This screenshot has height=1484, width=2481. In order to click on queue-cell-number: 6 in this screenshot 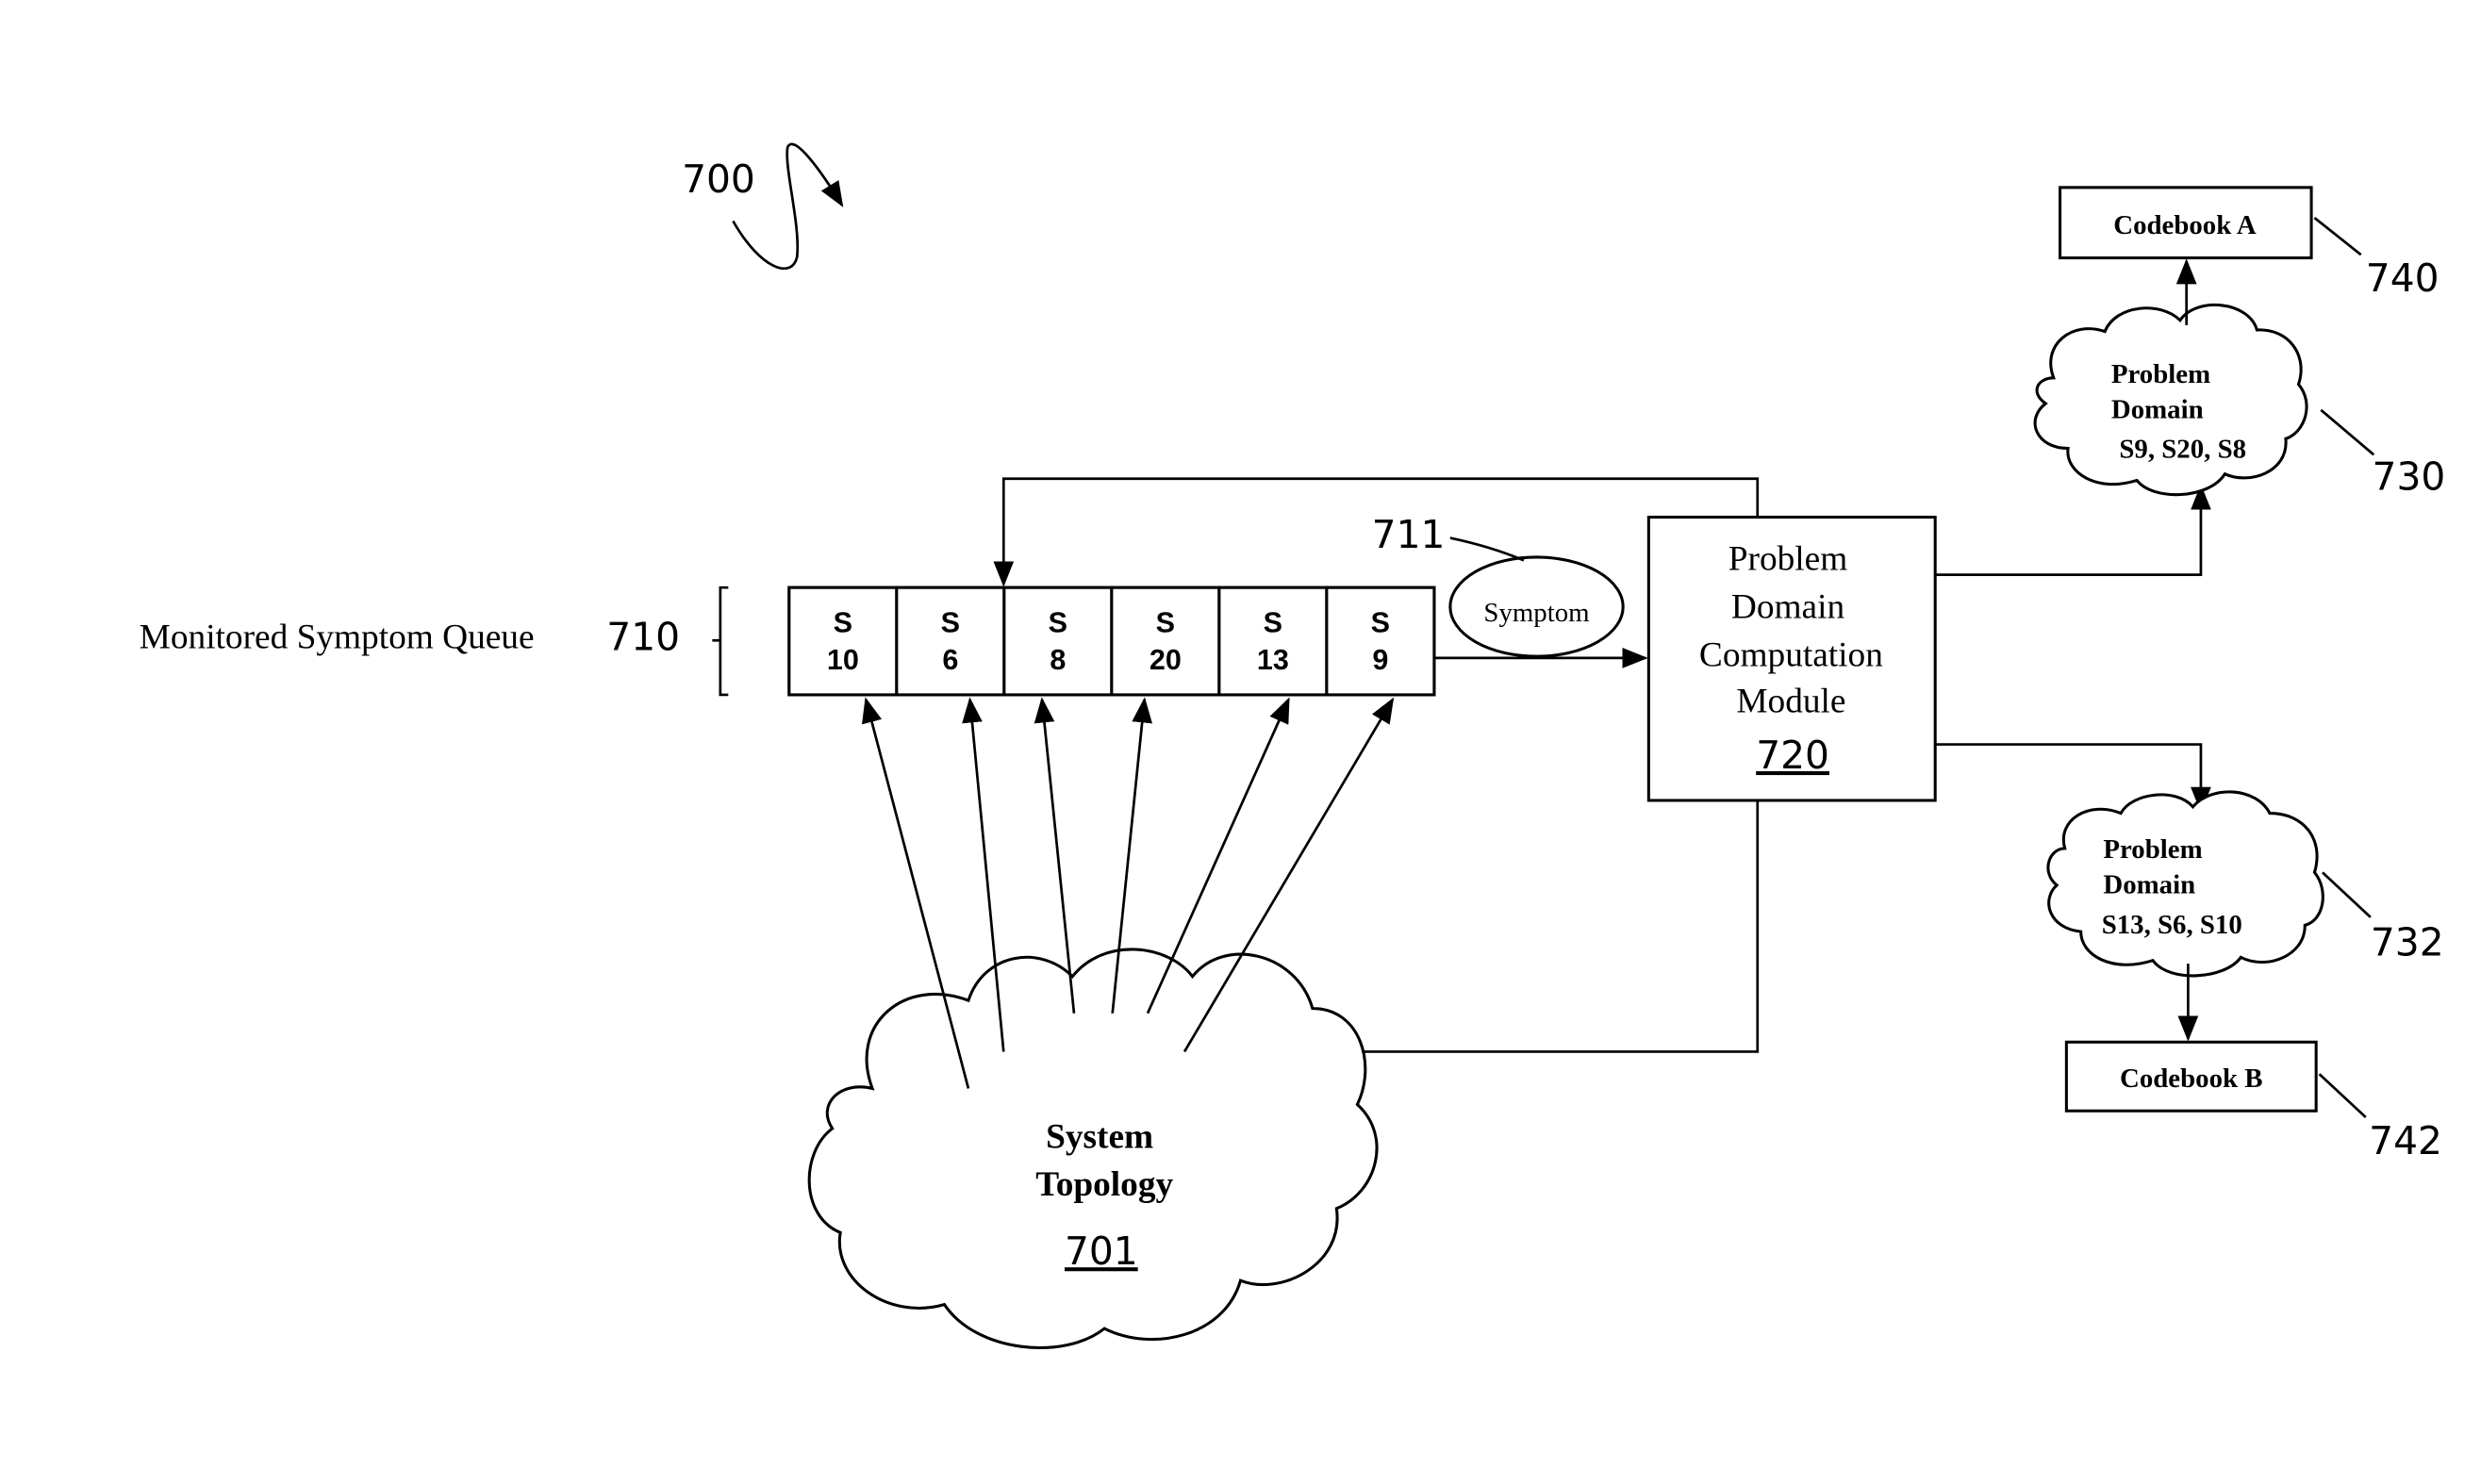, I will do `click(950, 660)`.